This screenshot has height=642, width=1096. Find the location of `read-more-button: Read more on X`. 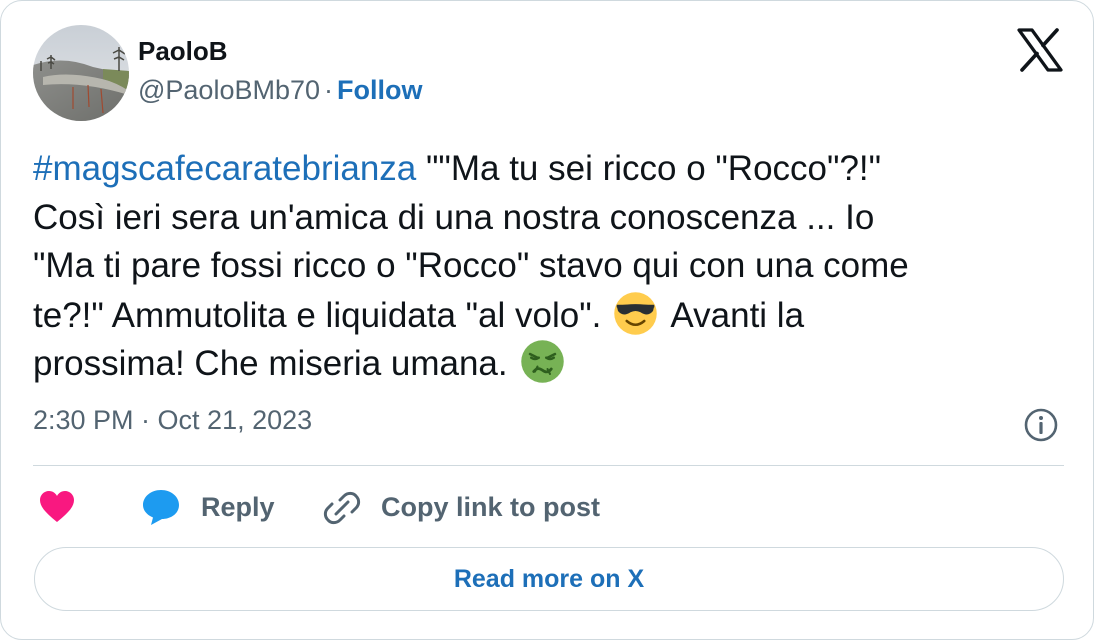

read-more-button: Read more on X is located at coordinates (549, 579).